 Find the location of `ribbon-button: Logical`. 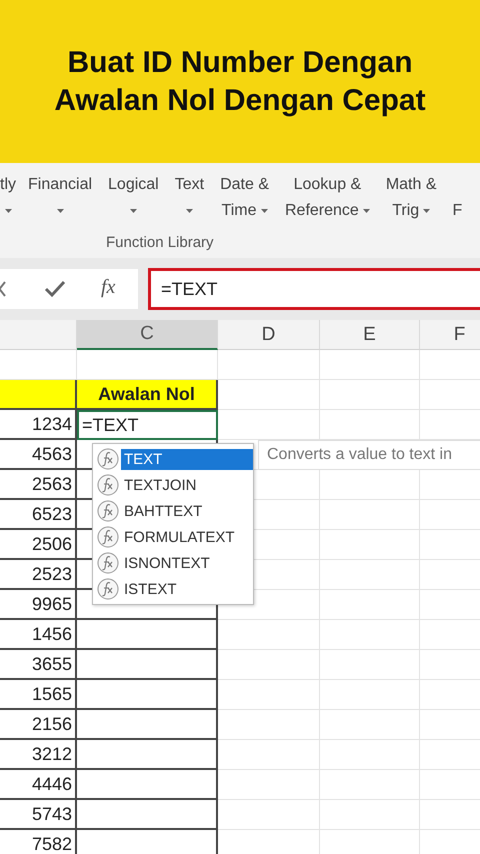

ribbon-button: Logical is located at coordinates (133, 202).